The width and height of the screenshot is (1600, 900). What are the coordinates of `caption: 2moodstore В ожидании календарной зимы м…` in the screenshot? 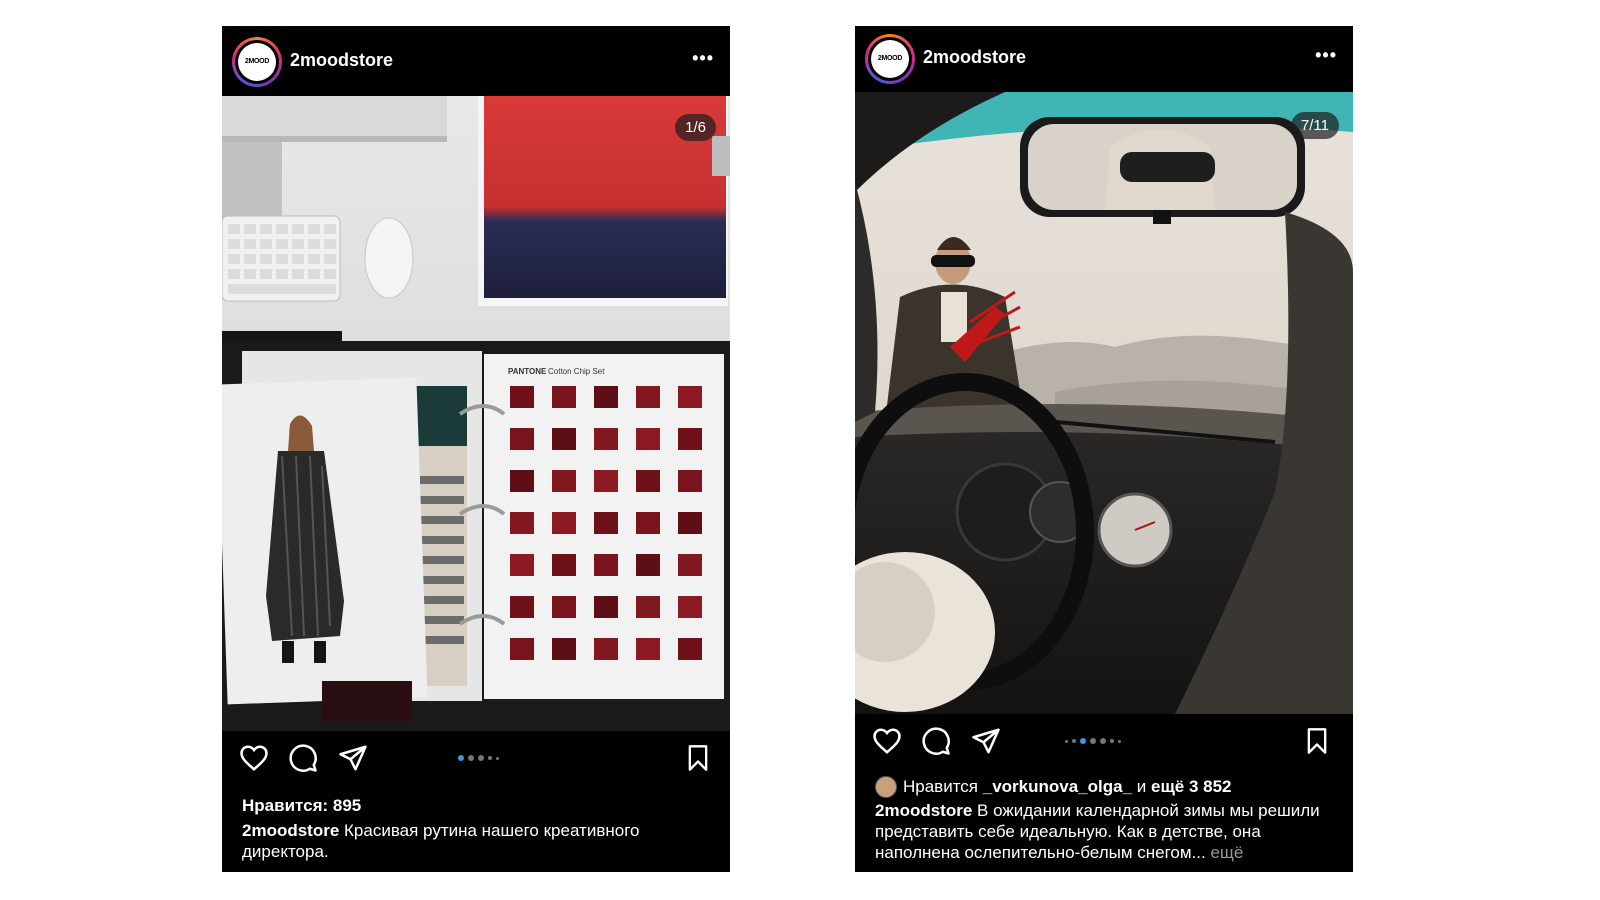 It's located at (1105, 831).